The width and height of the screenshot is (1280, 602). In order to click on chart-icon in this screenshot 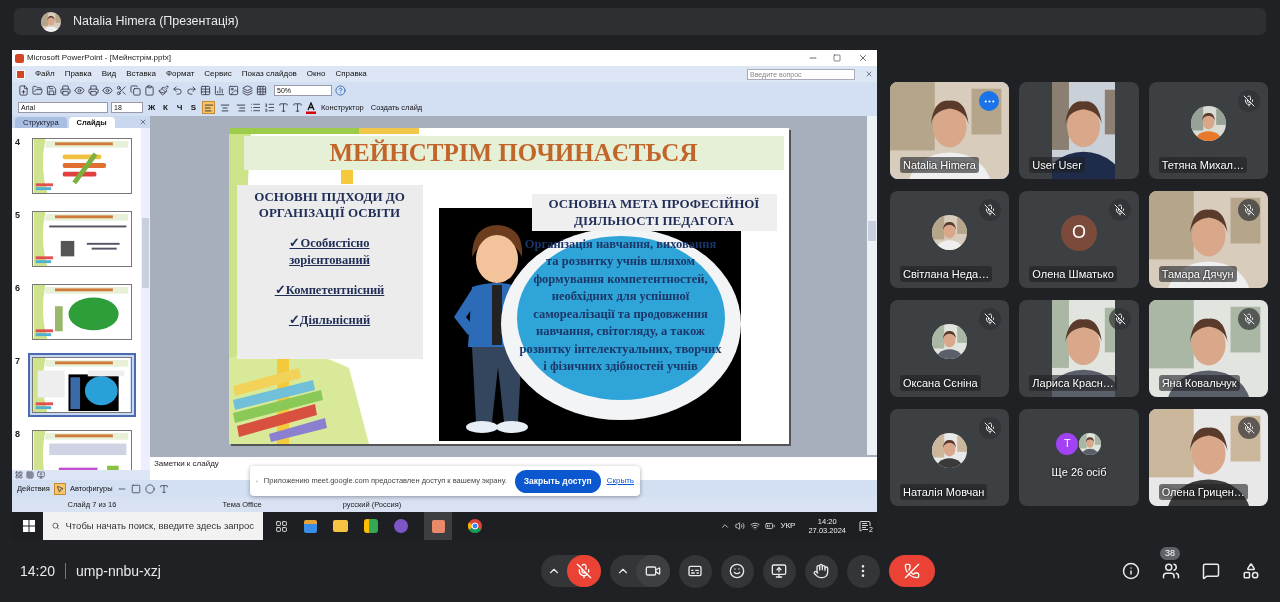, I will do `click(219, 90)`.